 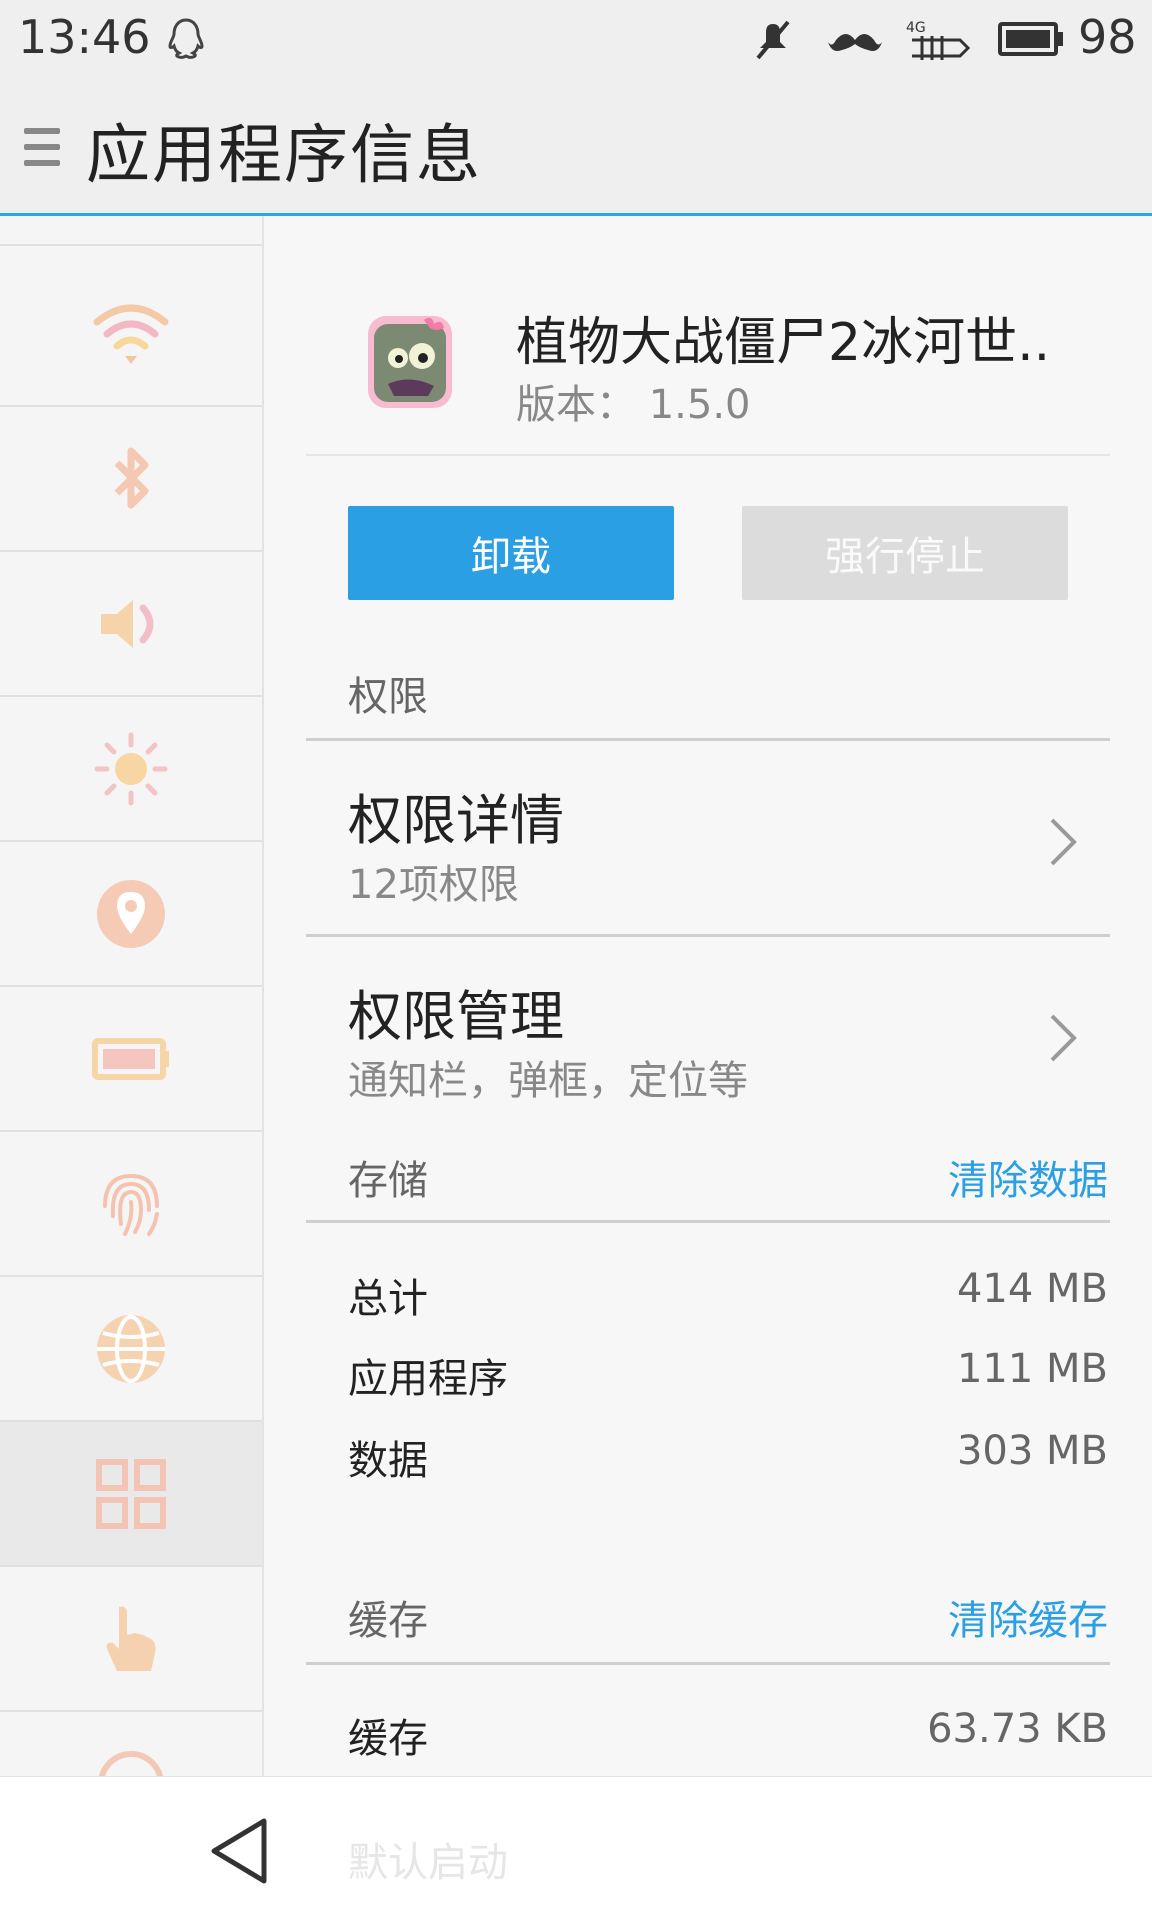 I want to click on app-bar: 应用程序信息, so click(x=576, y=148).